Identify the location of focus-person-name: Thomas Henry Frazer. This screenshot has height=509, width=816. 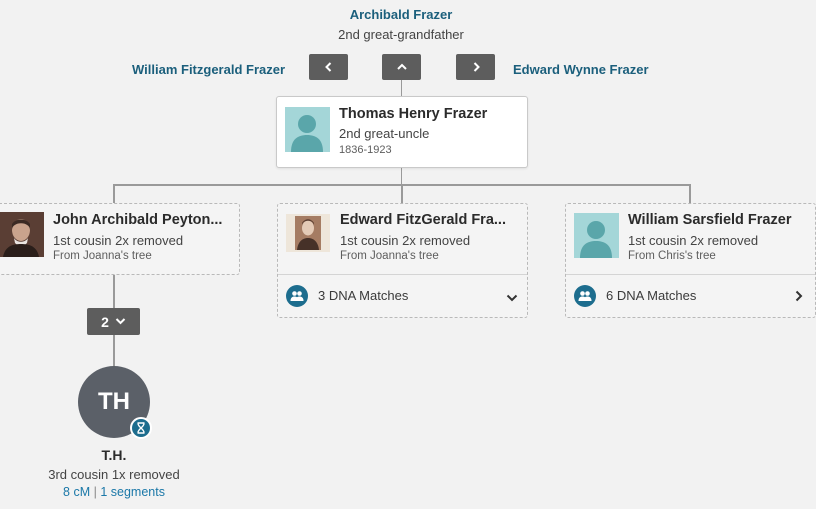
(413, 114).